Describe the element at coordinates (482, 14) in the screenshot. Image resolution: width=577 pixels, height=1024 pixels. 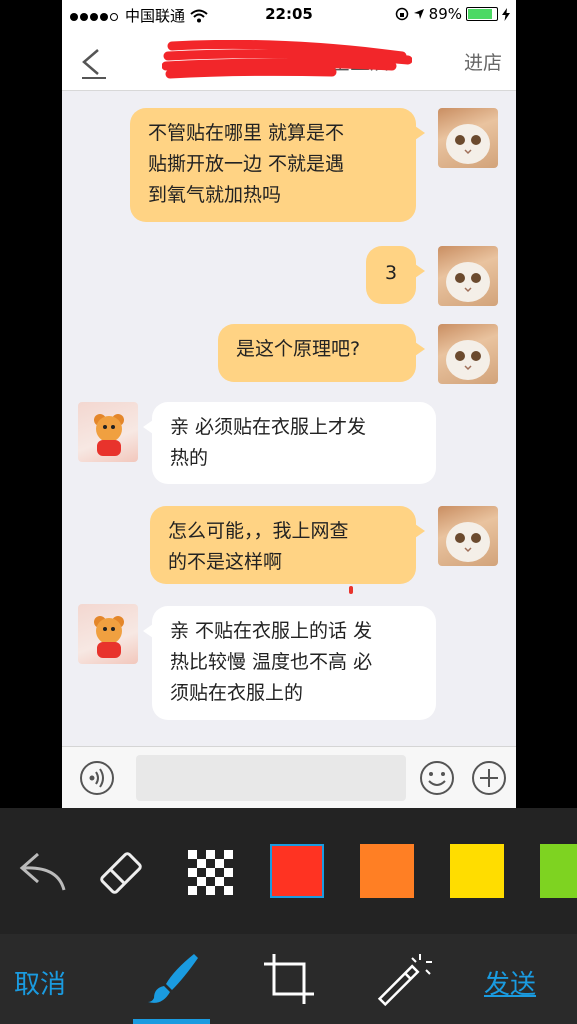
I see `battery-icon` at that location.